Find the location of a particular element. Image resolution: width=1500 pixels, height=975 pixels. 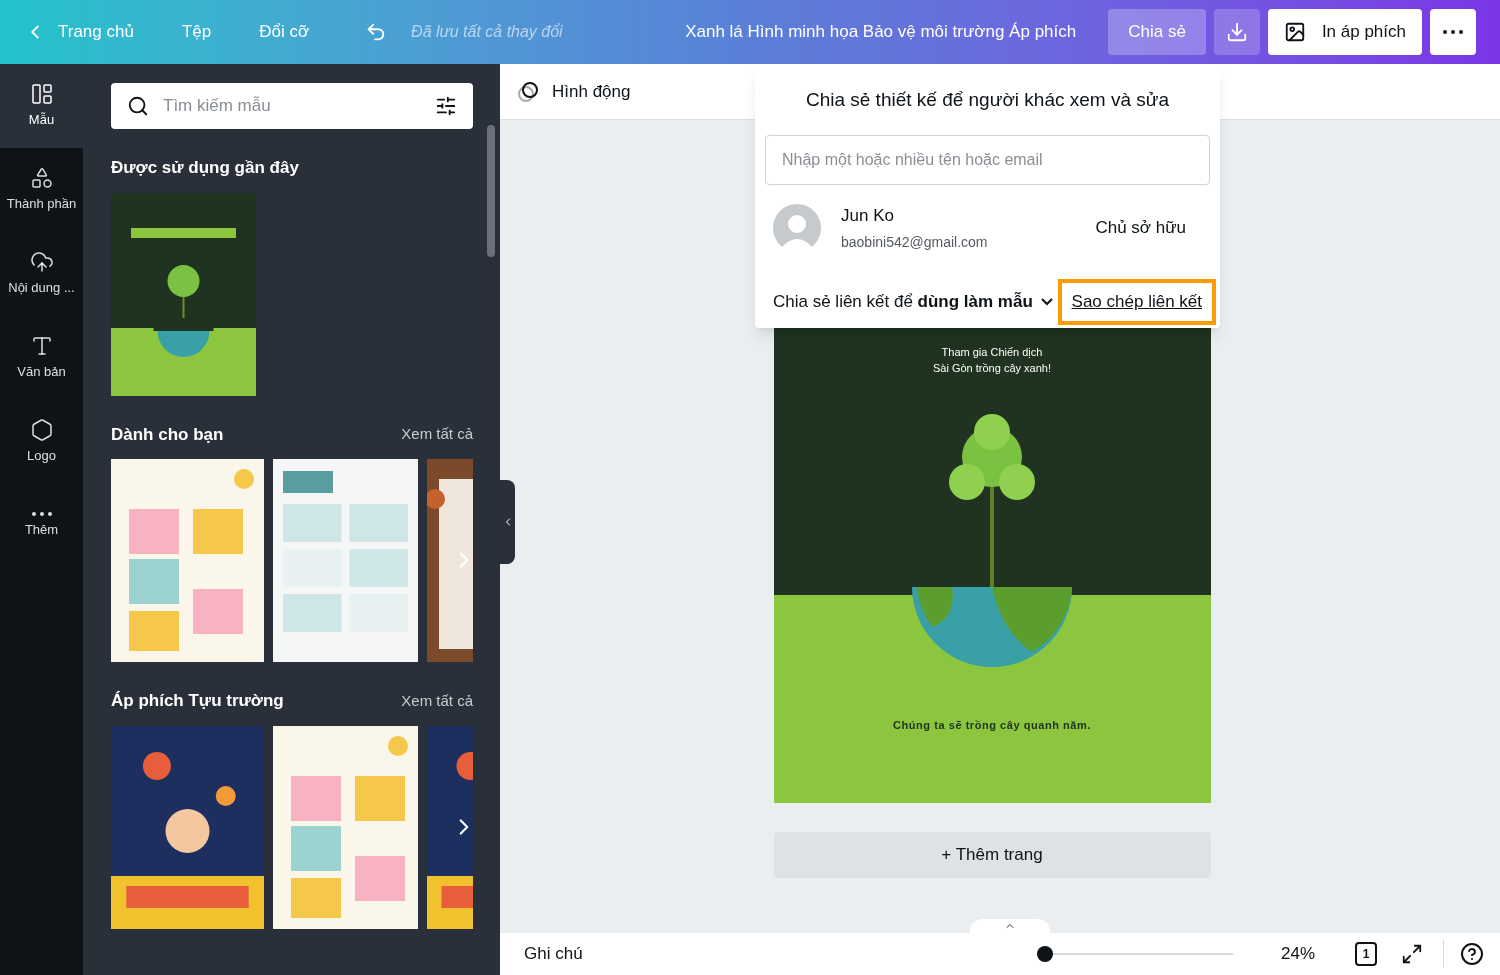

save-status: Đã lưu tất cả thay đổi is located at coordinates (487, 32).